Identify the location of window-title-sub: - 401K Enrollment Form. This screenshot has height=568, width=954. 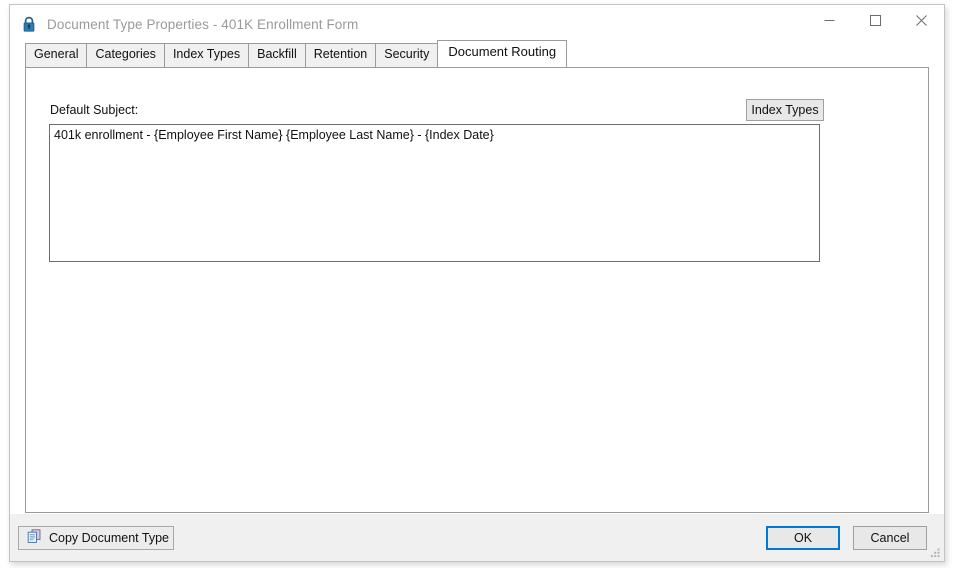
(283, 24).